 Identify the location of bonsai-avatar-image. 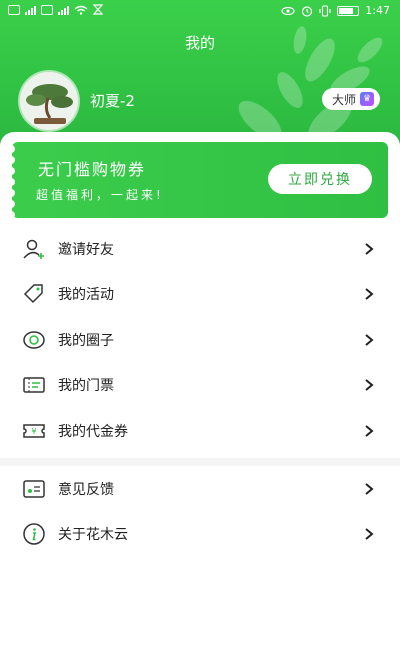
(49, 101).